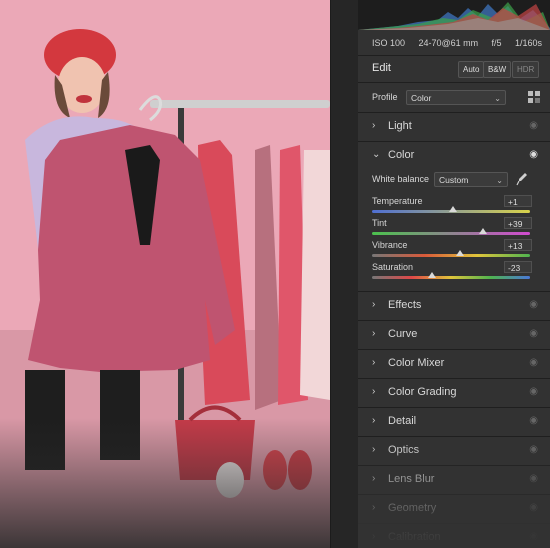 The height and width of the screenshot is (548, 550). Describe the element at coordinates (416, 362) in the screenshot. I see `section-color-mixer-label: Color Mixer` at that location.